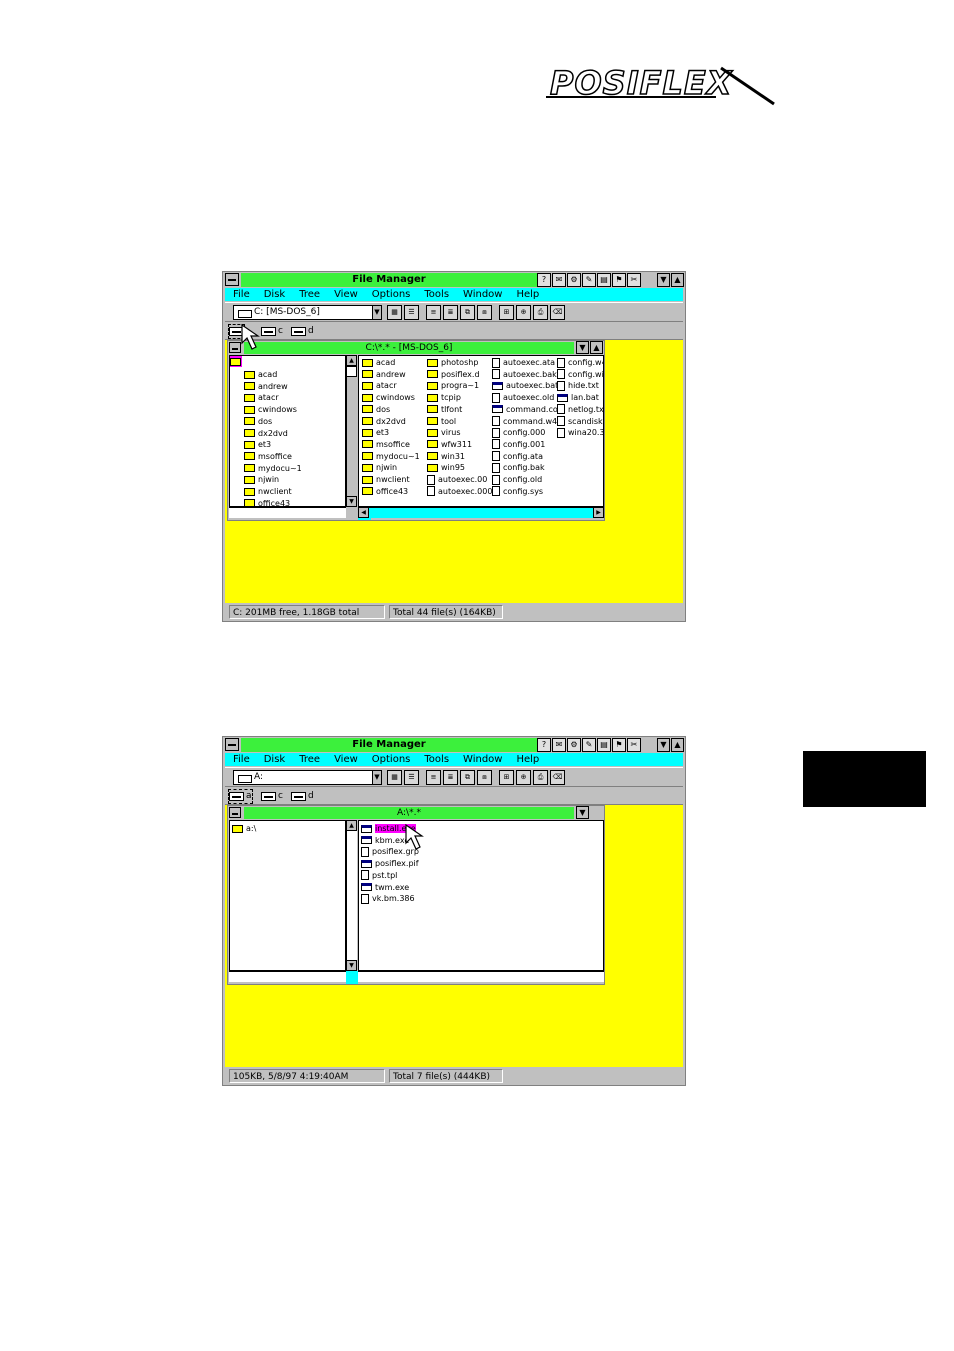 This screenshot has width=954, height=1351. Describe the element at coordinates (525, 385) in the screenshot. I see `file-item: autoexec.bat` at that location.